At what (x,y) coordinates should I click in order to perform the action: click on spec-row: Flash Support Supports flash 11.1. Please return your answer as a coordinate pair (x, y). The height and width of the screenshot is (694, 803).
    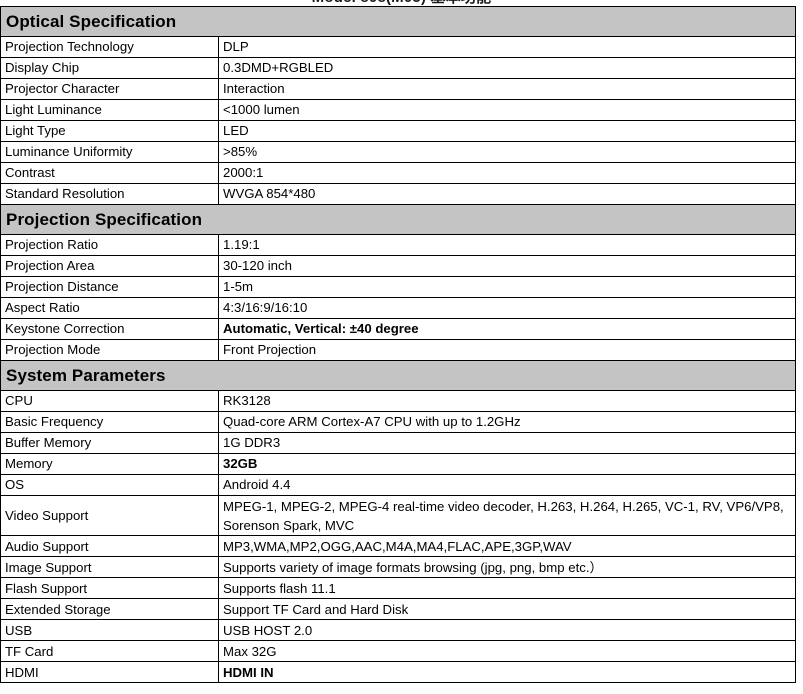
    Looking at the image, I should click on (398, 588).